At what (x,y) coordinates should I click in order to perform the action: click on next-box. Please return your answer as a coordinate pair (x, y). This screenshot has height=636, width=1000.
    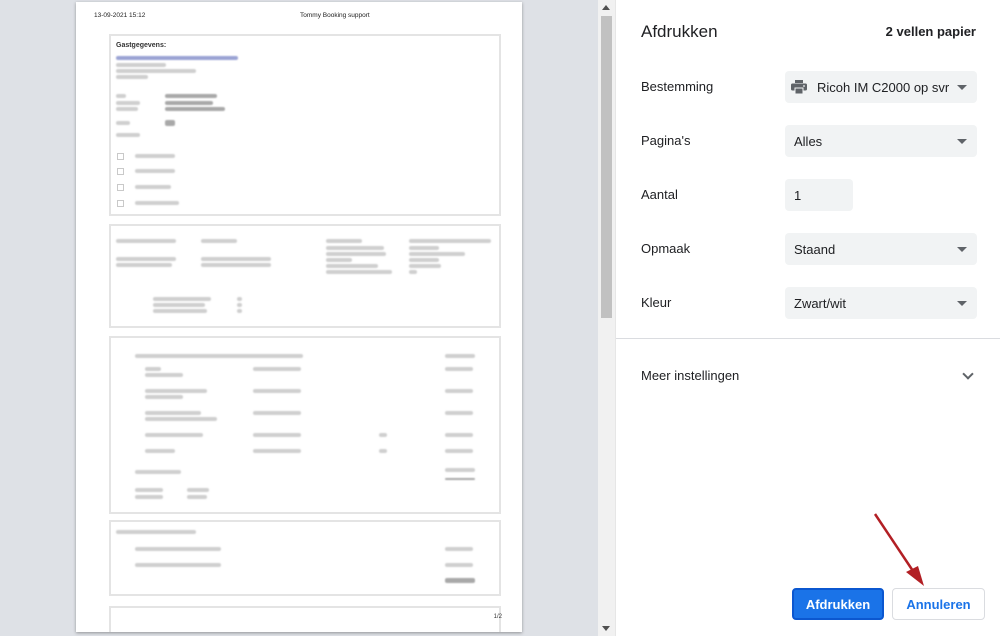
    Looking at the image, I should click on (305, 619).